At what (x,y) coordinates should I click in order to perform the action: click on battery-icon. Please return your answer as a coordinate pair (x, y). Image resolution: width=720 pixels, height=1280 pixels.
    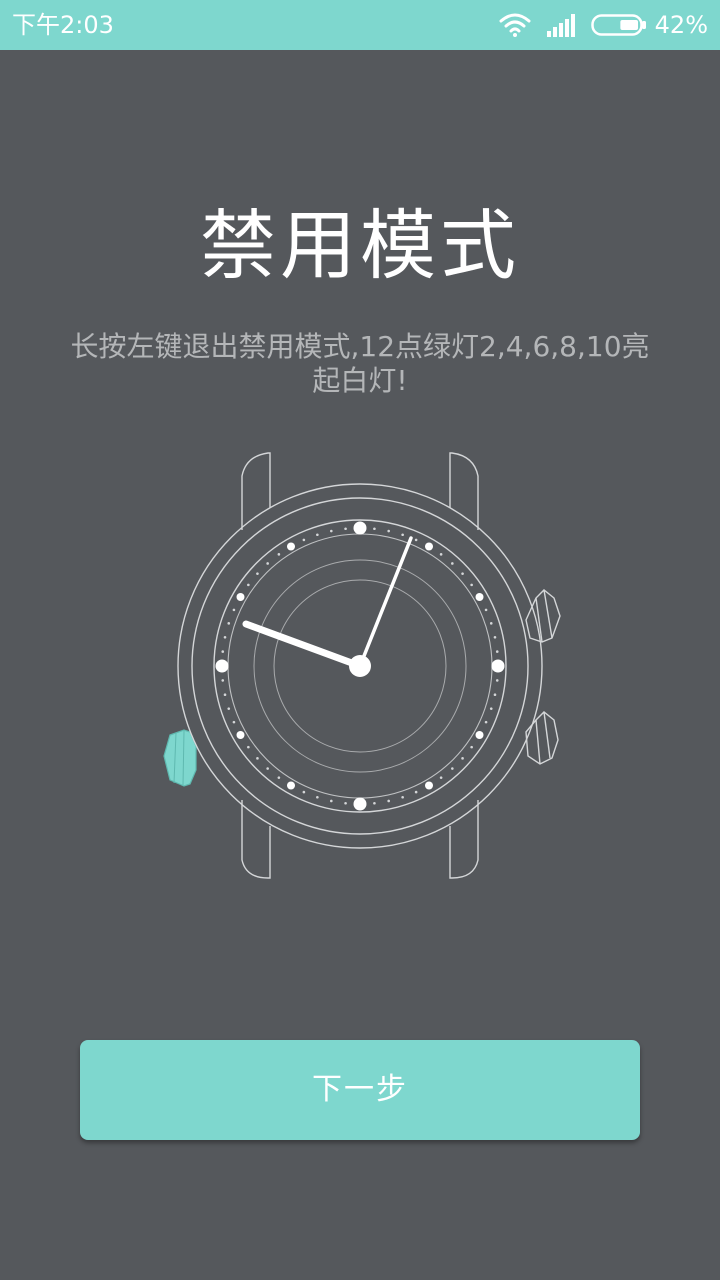
    Looking at the image, I should click on (618, 25).